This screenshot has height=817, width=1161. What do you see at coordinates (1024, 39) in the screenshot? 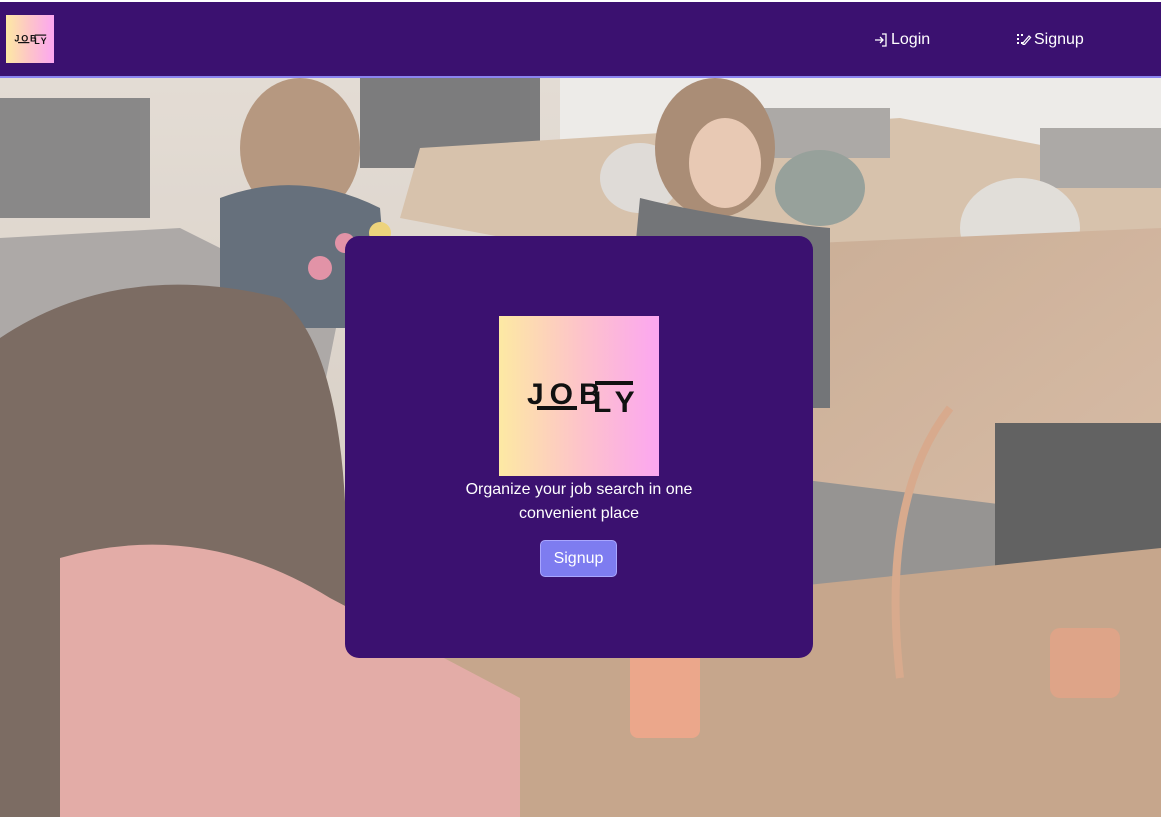
I see `signup-pencil-icon` at bounding box center [1024, 39].